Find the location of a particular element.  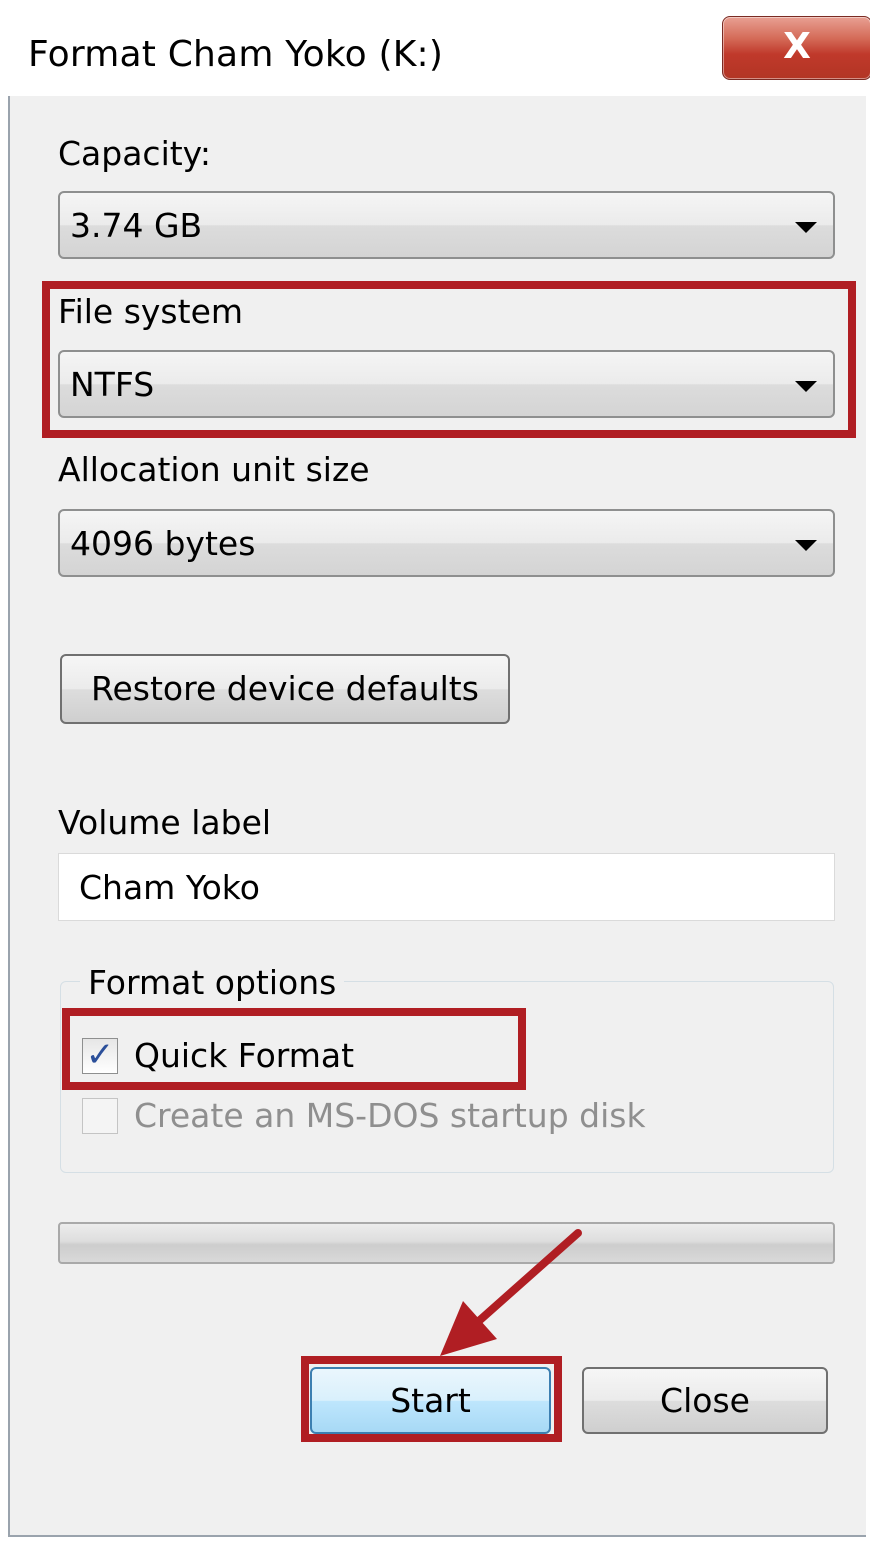

restore-defaults-label: Restore device defaults is located at coordinates (285, 688).